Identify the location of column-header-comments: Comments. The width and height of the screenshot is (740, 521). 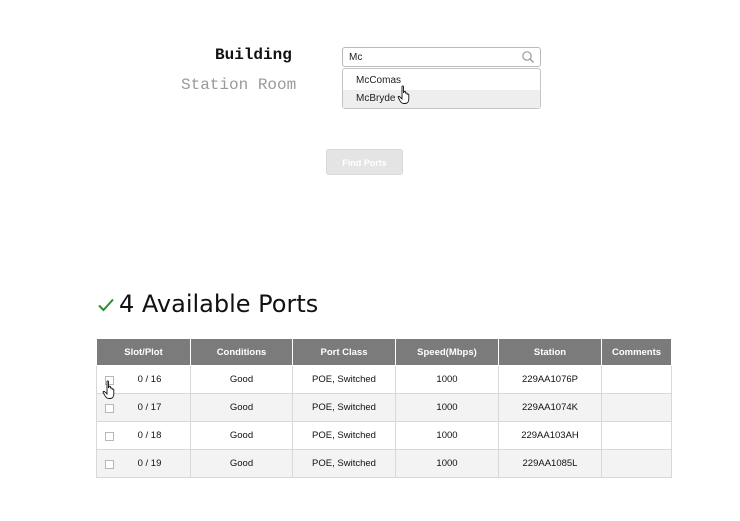
(636, 352).